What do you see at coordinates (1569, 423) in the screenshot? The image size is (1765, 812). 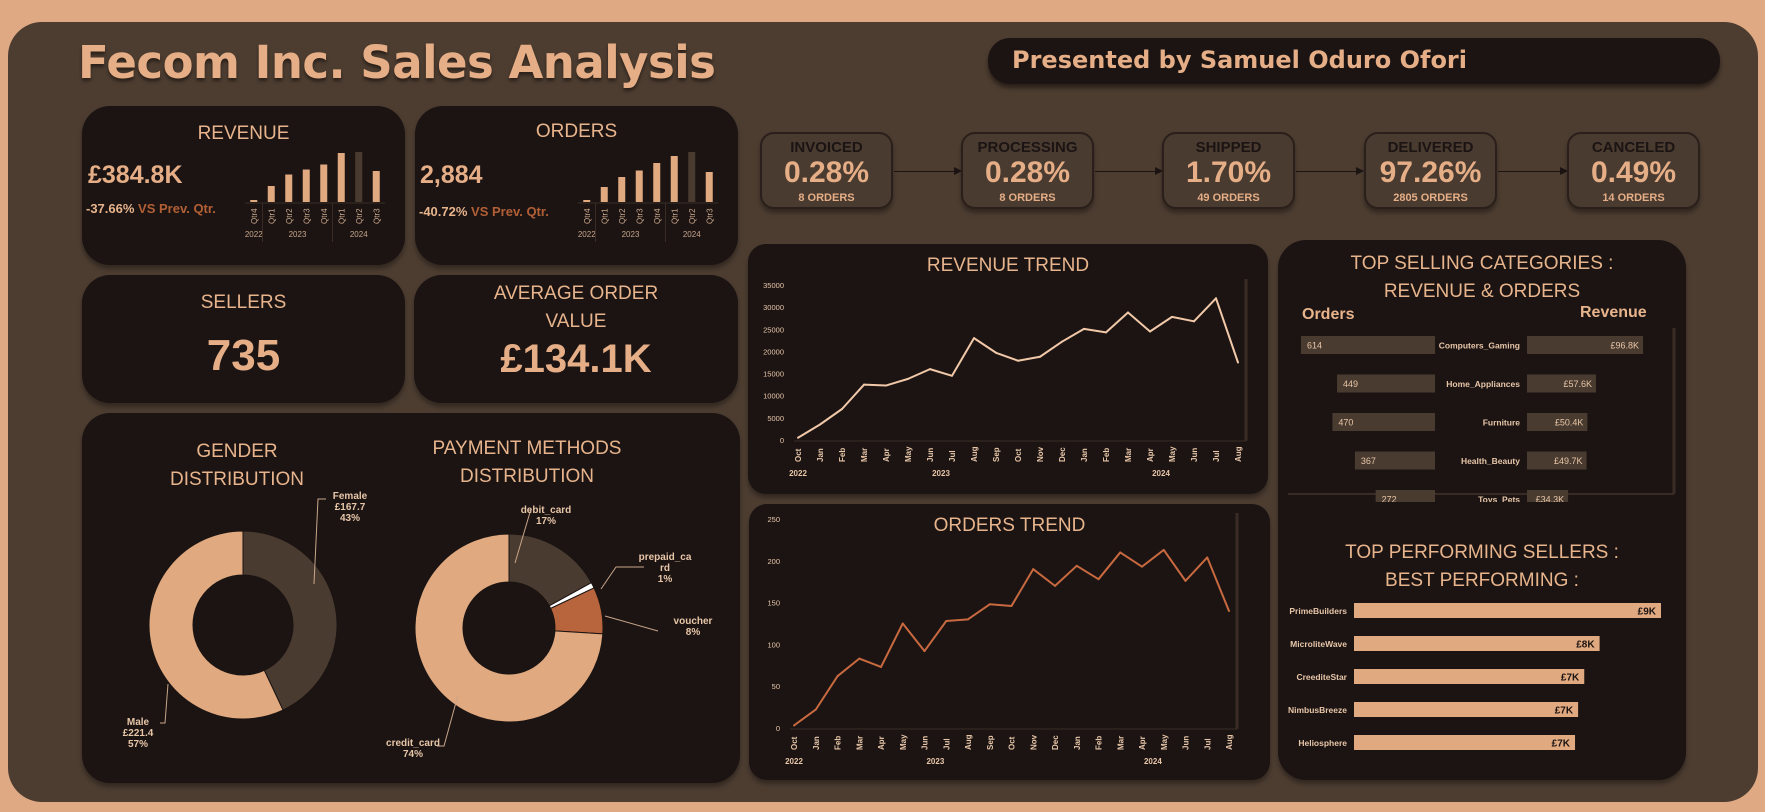 I see `category-revenue-label: £50.4K` at bounding box center [1569, 423].